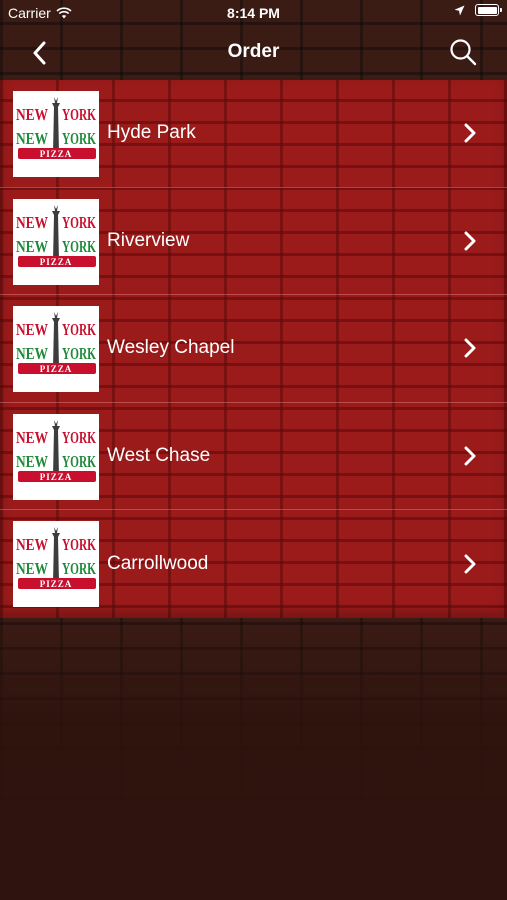 This screenshot has width=507, height=900. Describe the element at coordinates (158, 564) in the screenshot. I see `location-name: Carrollwood` at that location.